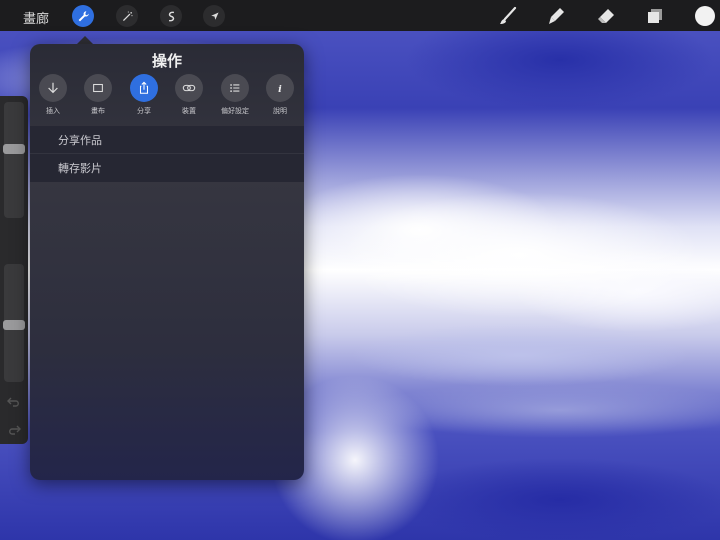 This screenshot has height=540, width=720. I want to click on adjustments-button, so click(127, 16).